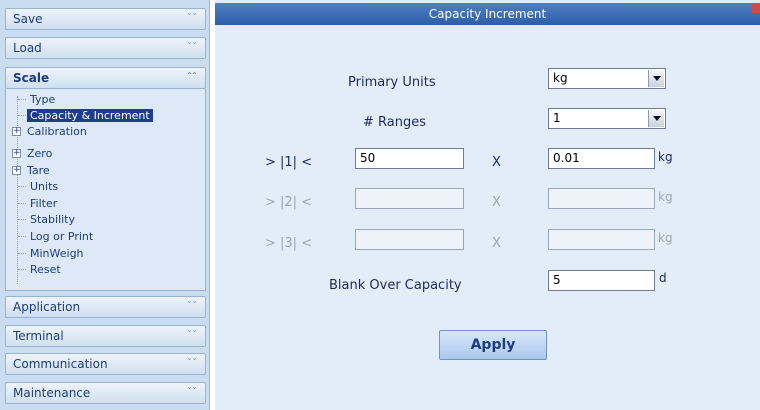  What do you see at coordinates (665, 238) in the screenshot?
I see `range-3-unit: kg` at bounding box center [665, 238].